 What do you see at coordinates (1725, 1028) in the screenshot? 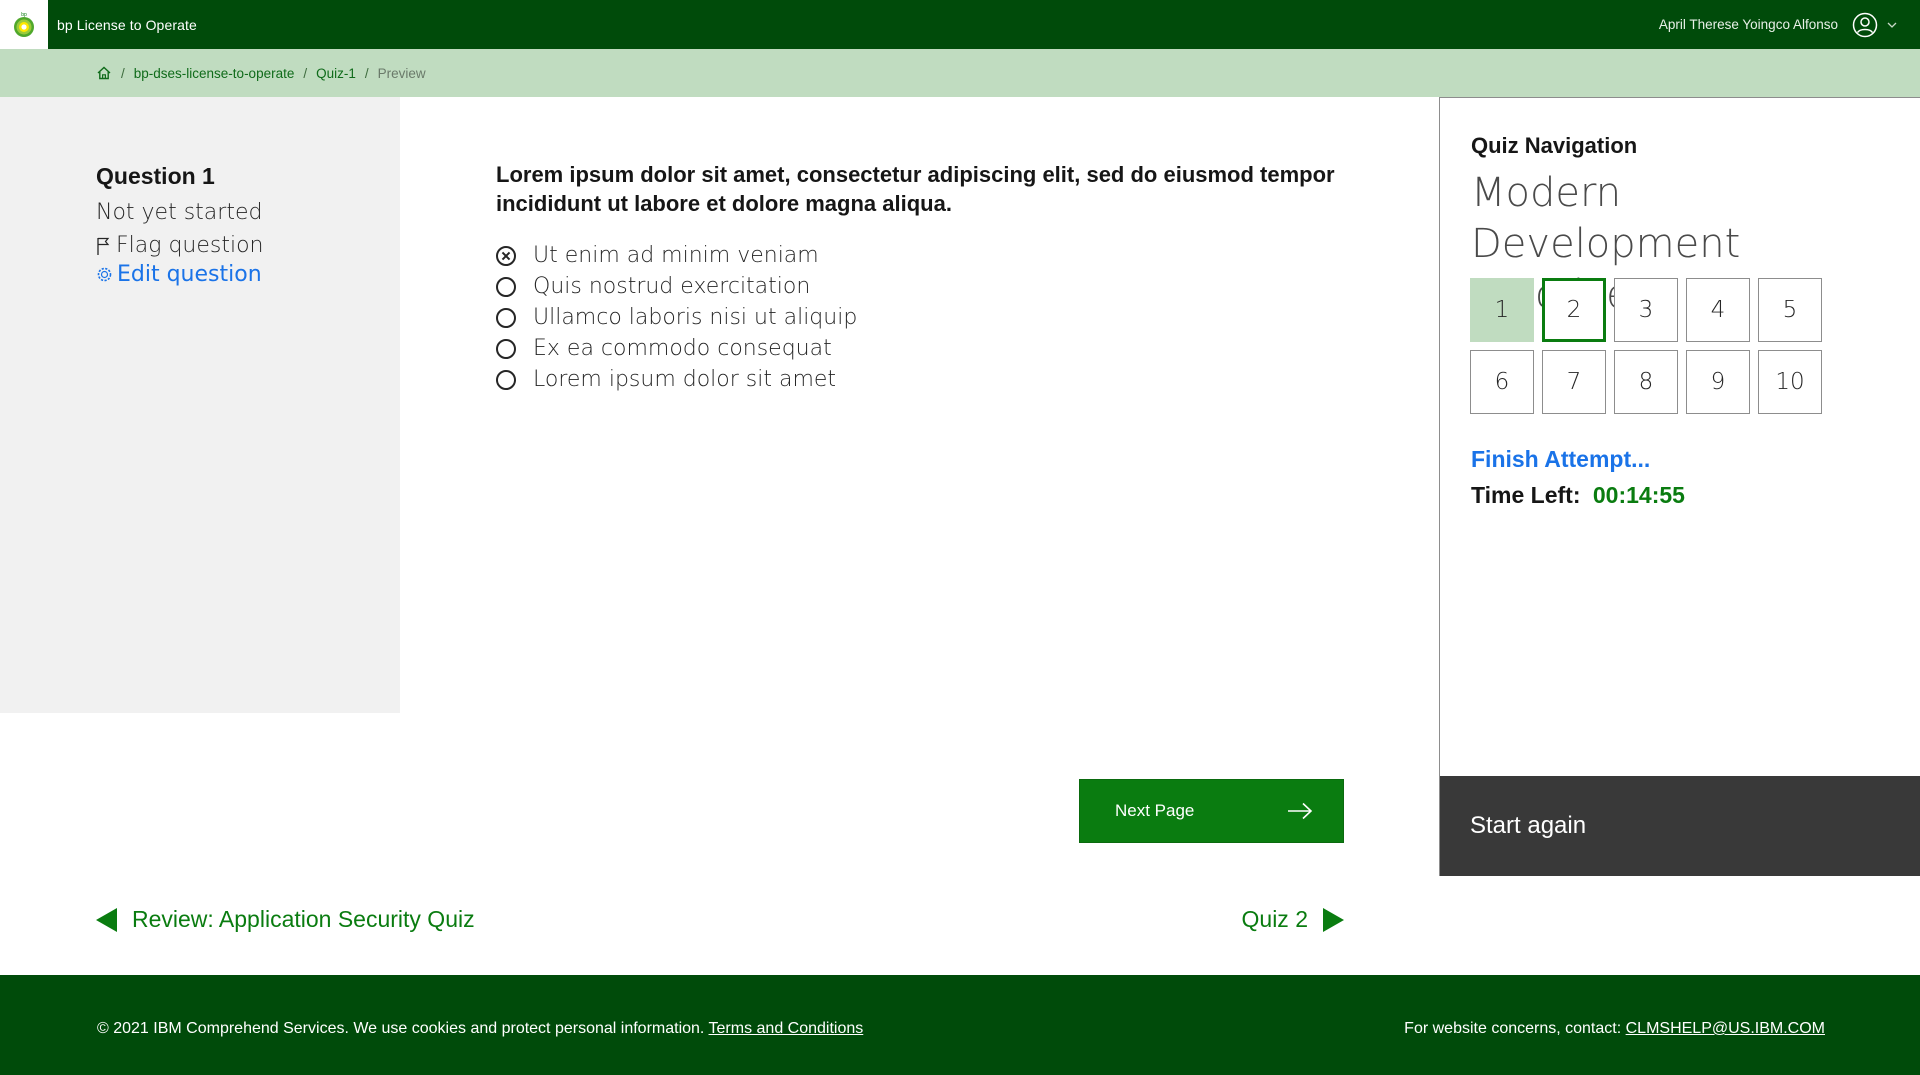
I see `contact-email-link: CLMSHELP@US.IBM.COM` at bounding box center [1725, 1028].